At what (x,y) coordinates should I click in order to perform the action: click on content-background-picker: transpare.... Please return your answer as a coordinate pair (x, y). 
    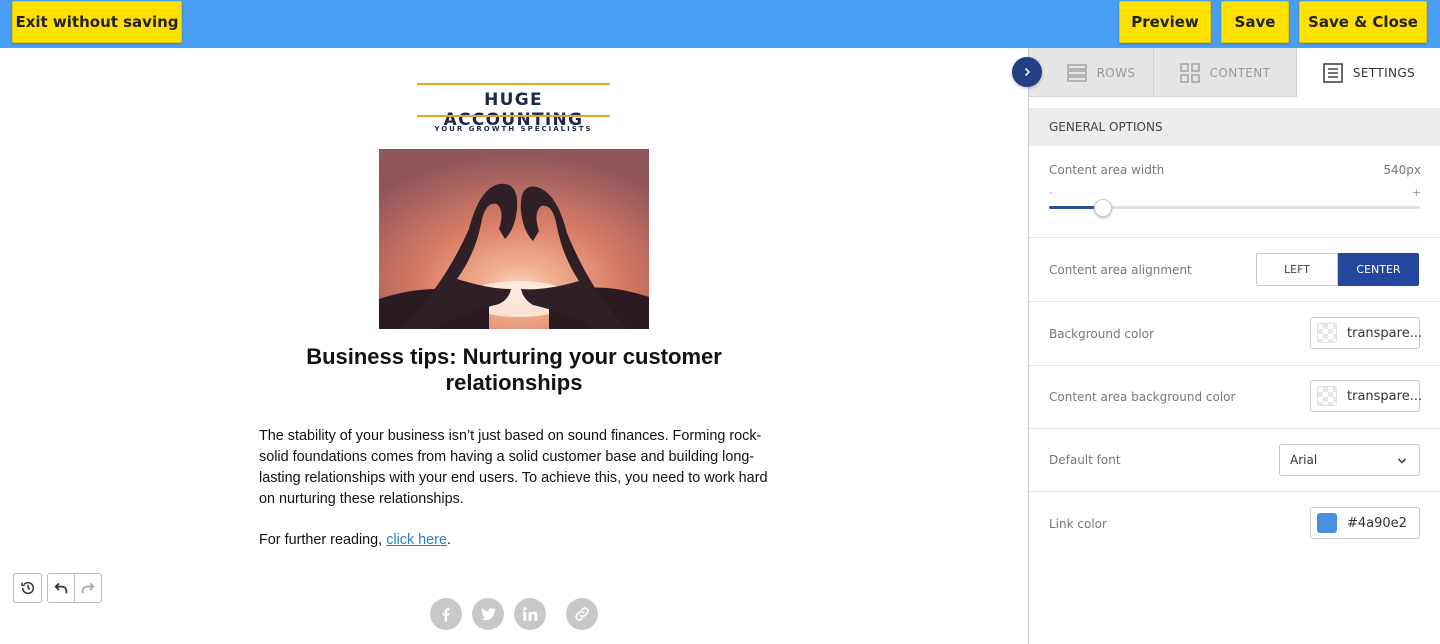
    Looking at the image, I should click on (1366, 396).